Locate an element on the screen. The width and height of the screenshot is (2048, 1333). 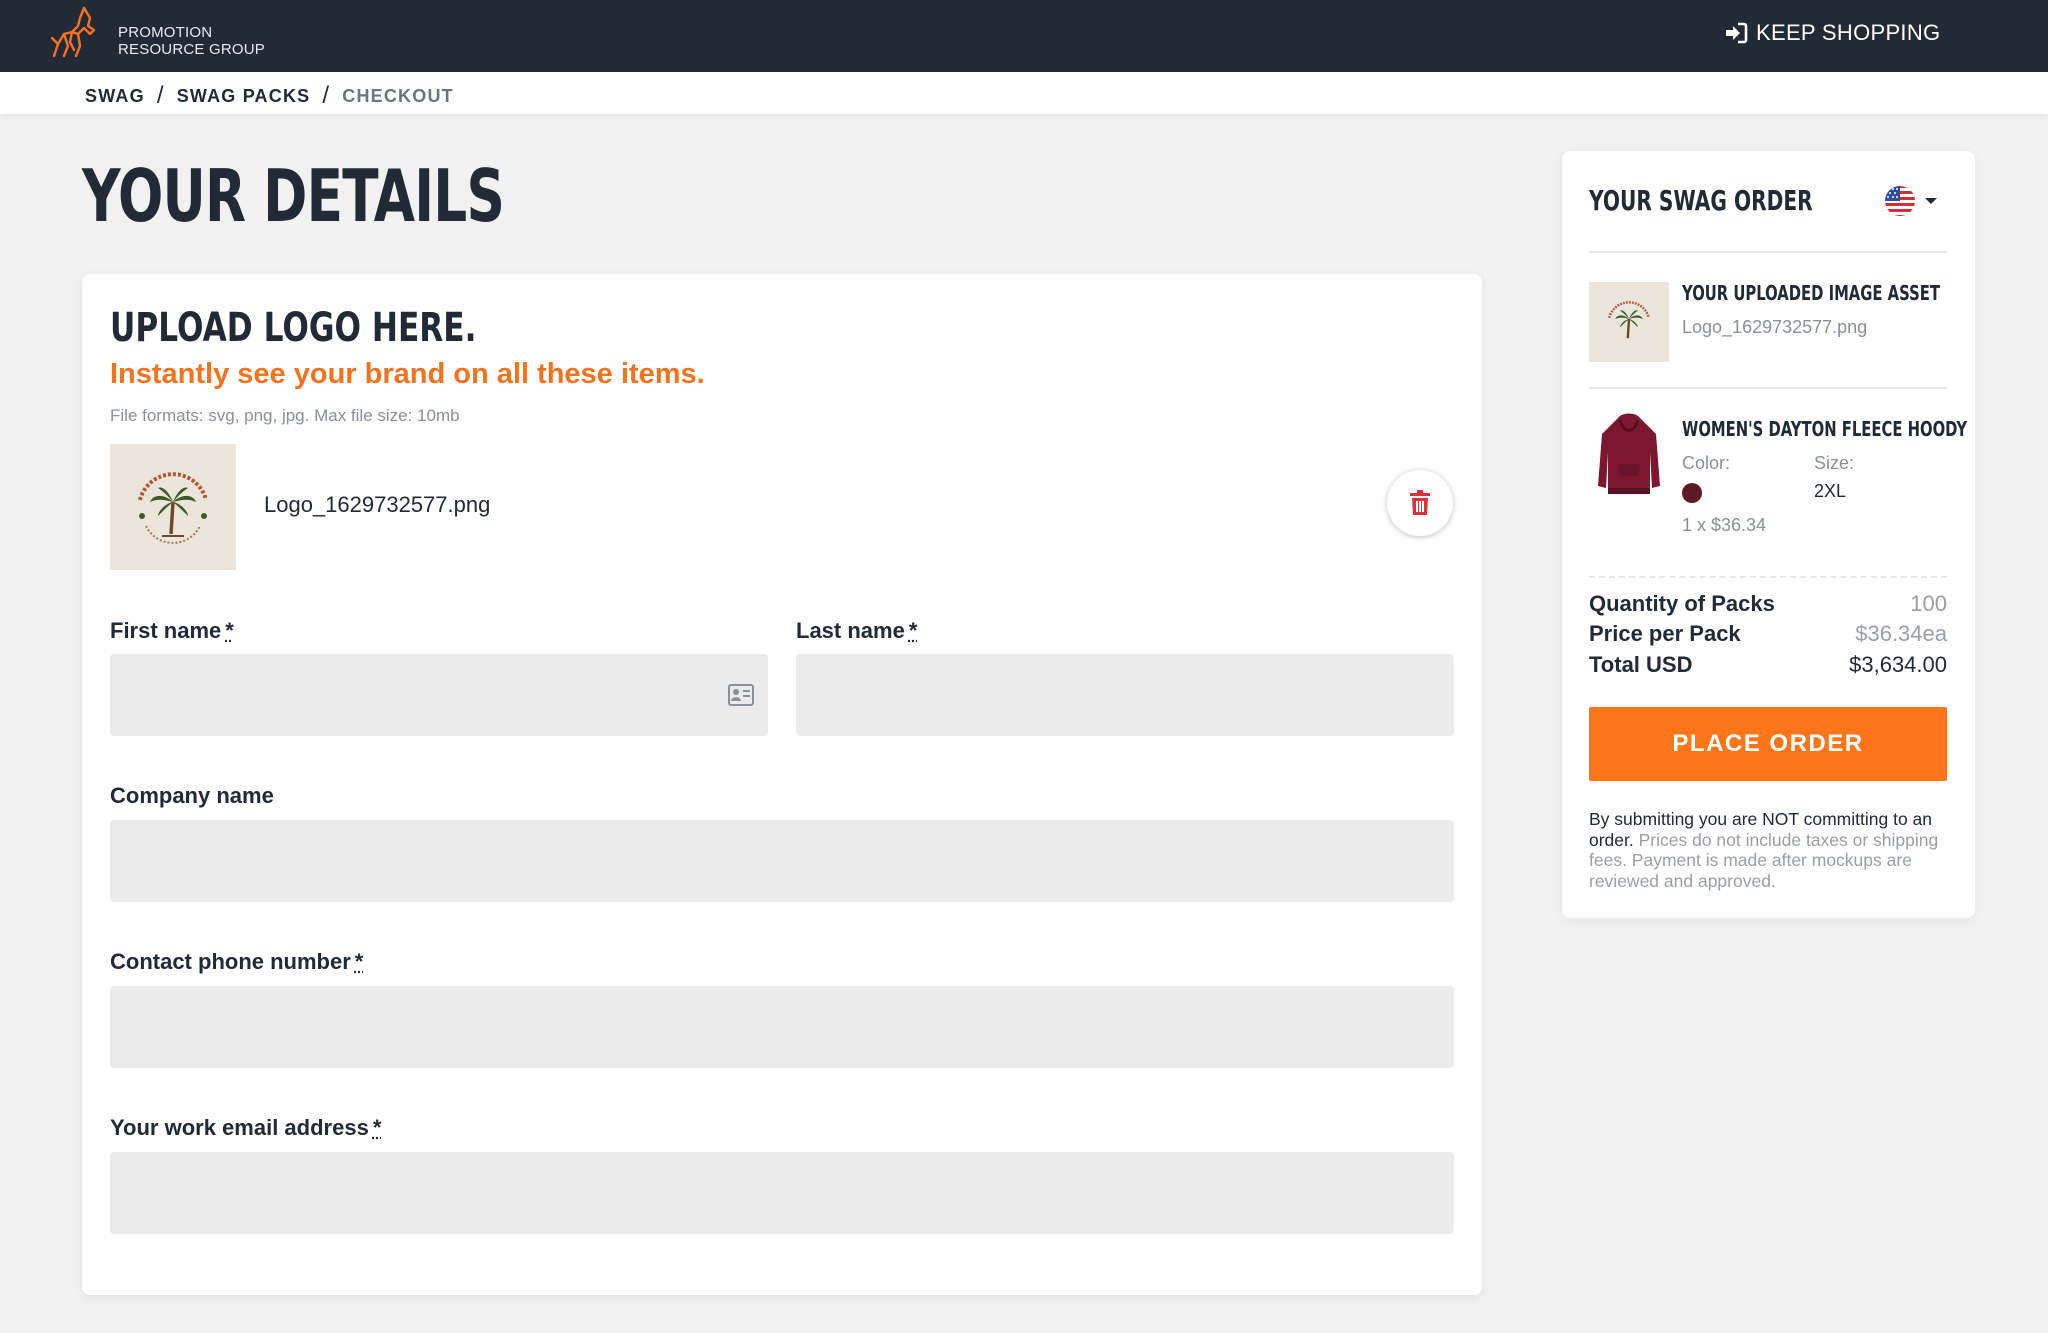
keep-shopping-button: KEEP SHOPPING is located at coordinates (1832, 33).